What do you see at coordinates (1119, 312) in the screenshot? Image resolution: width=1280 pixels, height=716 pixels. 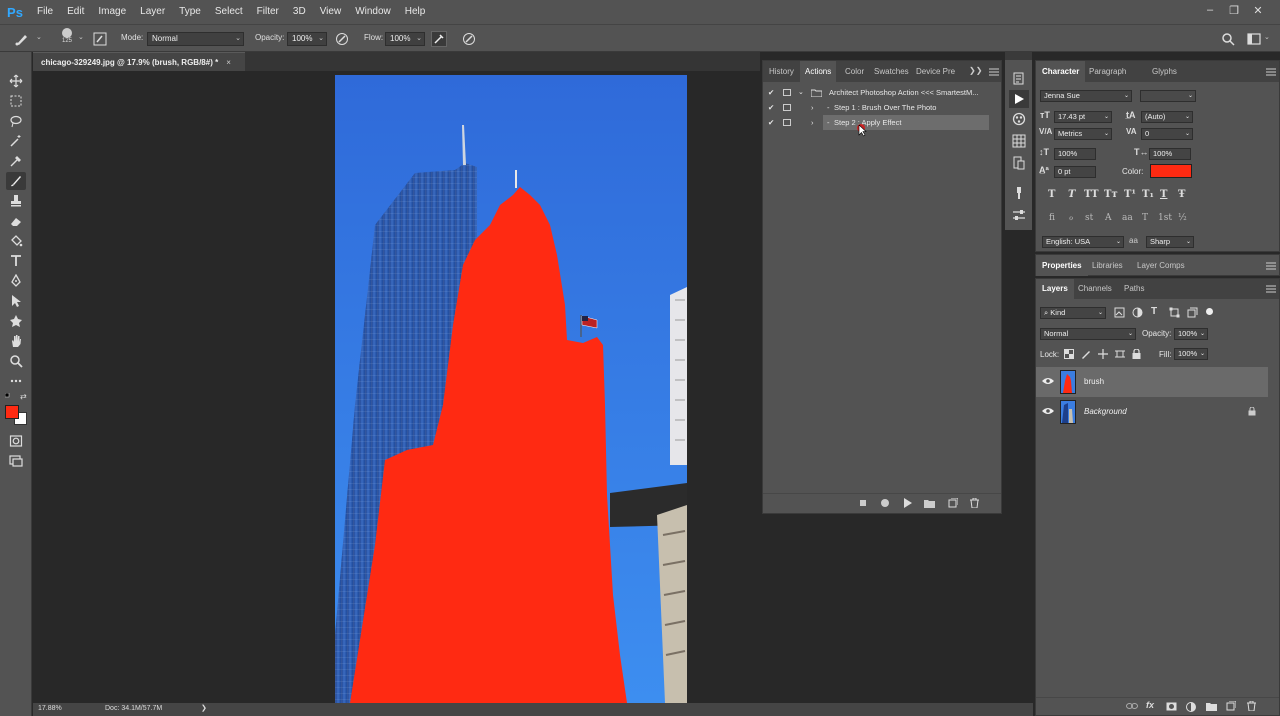 I see `filter-pixel-icon` at bounding box center [1119, 312].